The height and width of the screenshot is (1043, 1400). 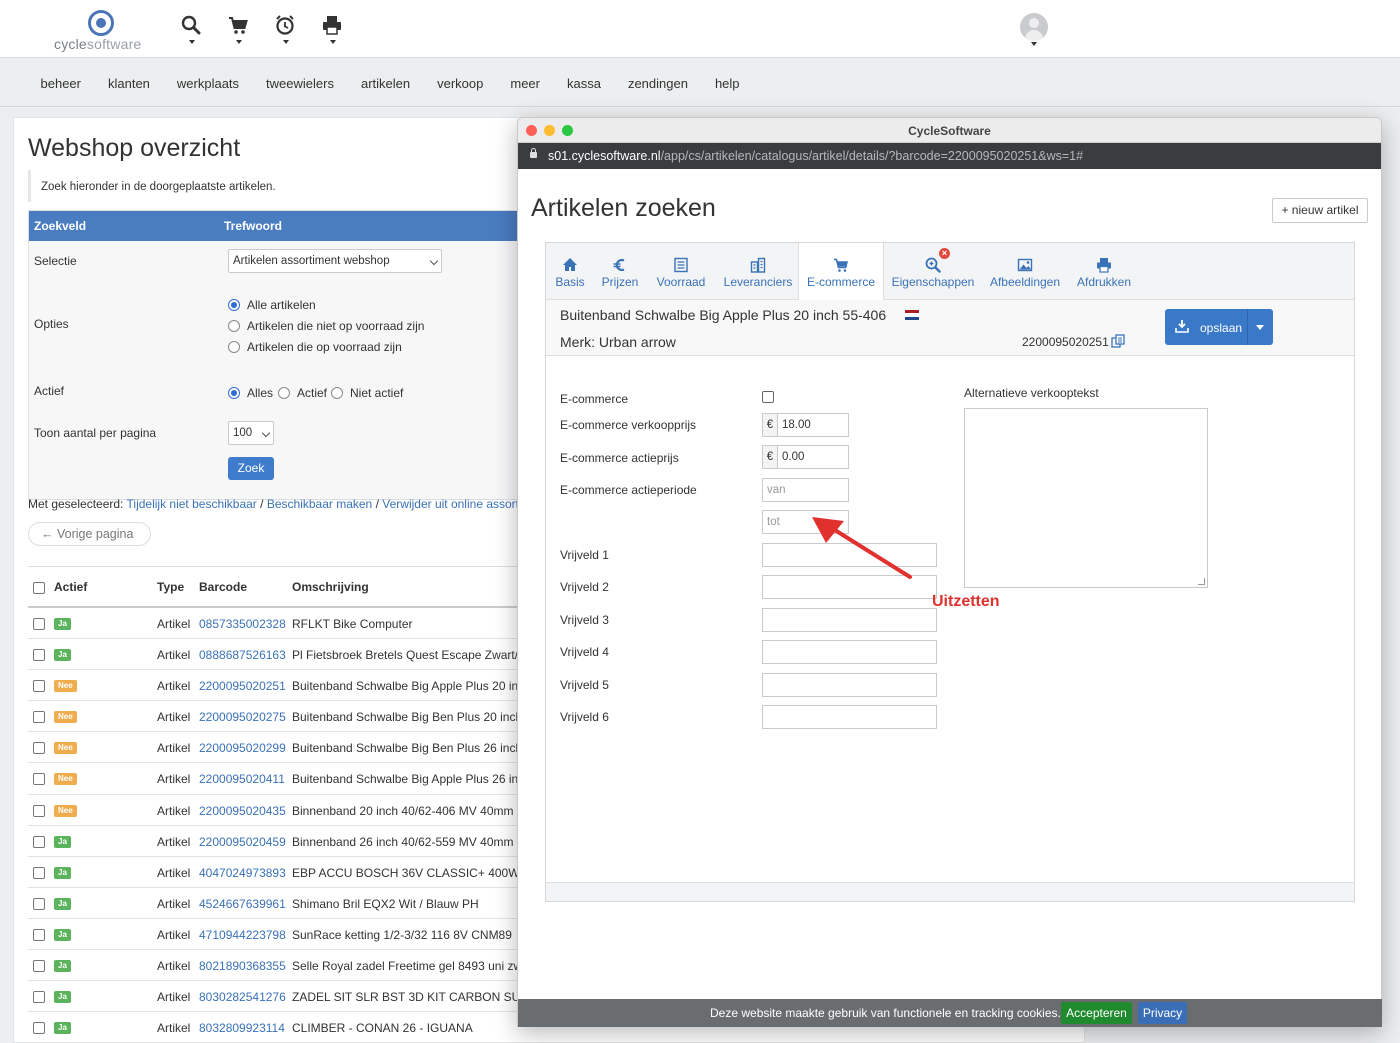 I want to click on printer-icon, so click(x=333, y=30).